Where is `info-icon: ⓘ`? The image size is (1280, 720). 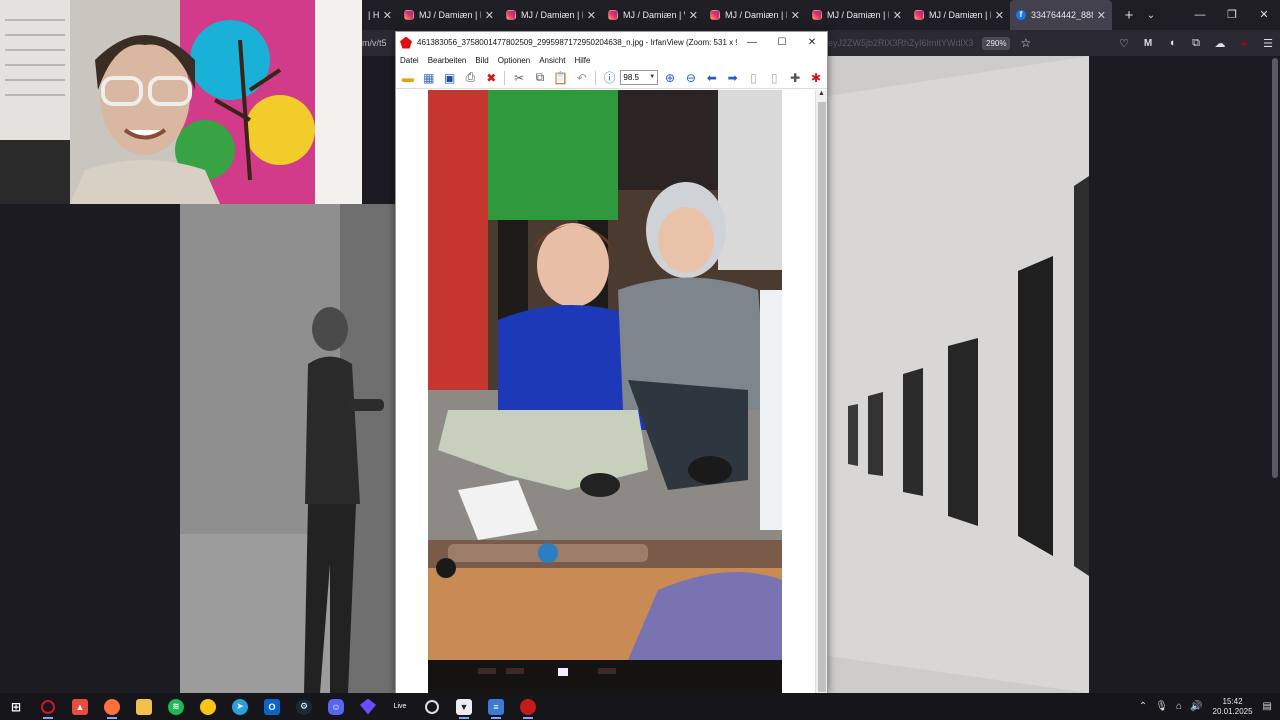 info-icon: ⓘ is located at coordinates (610, 78).